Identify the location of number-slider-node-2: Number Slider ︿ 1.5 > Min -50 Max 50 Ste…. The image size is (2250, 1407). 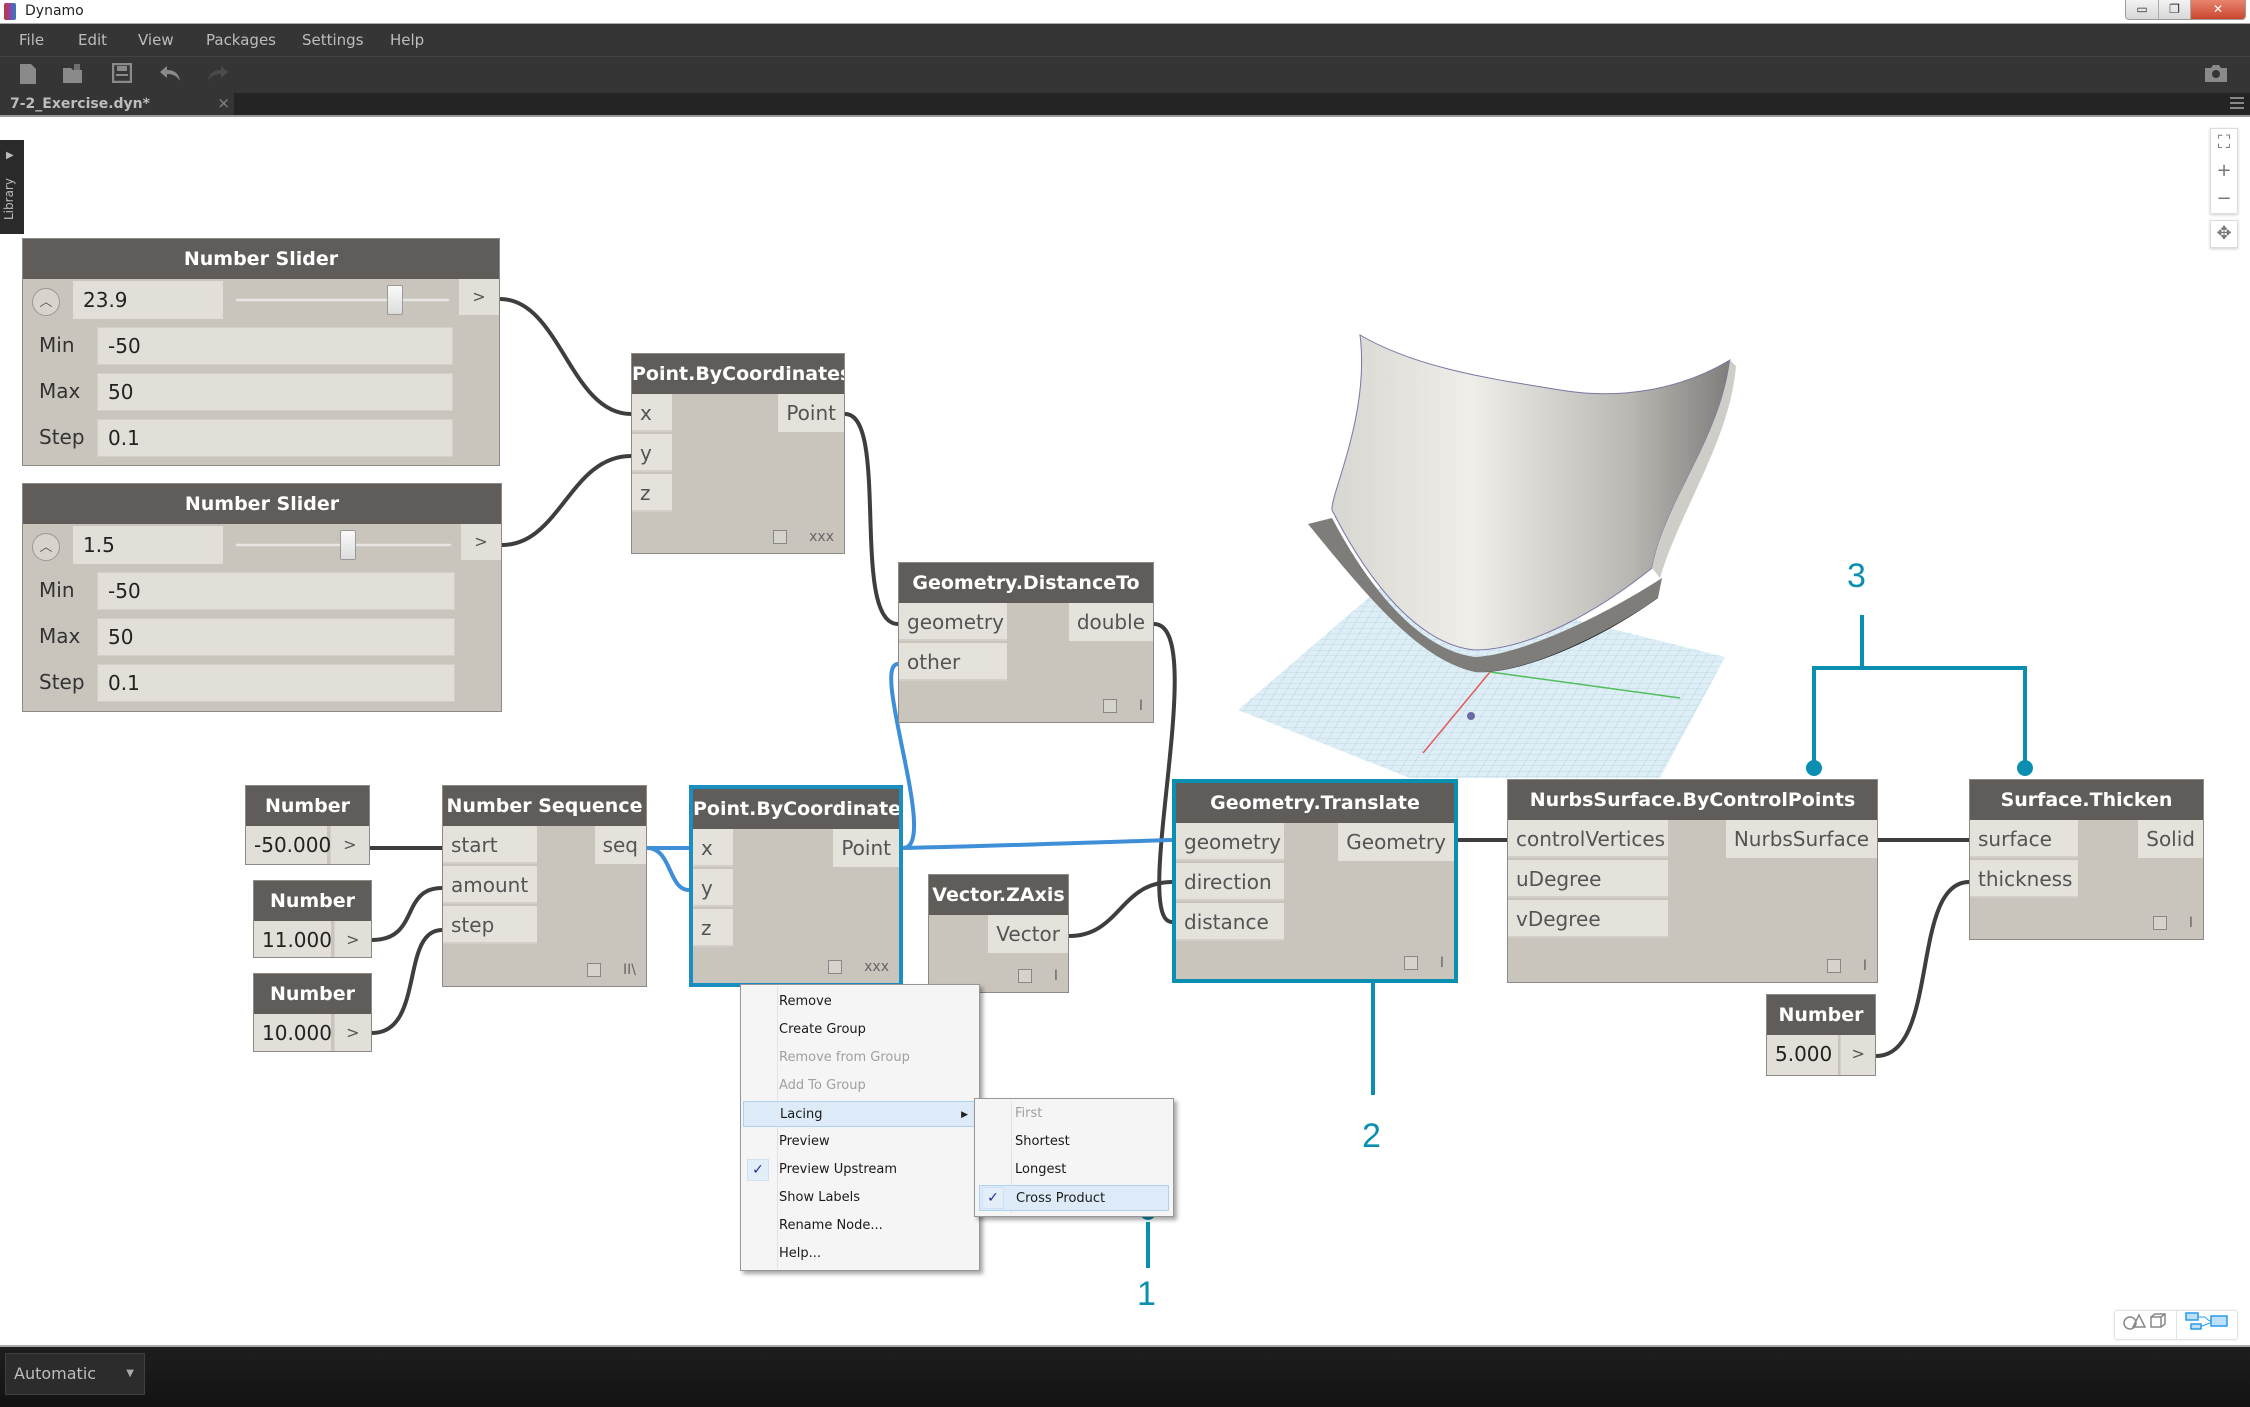
(262, 597).